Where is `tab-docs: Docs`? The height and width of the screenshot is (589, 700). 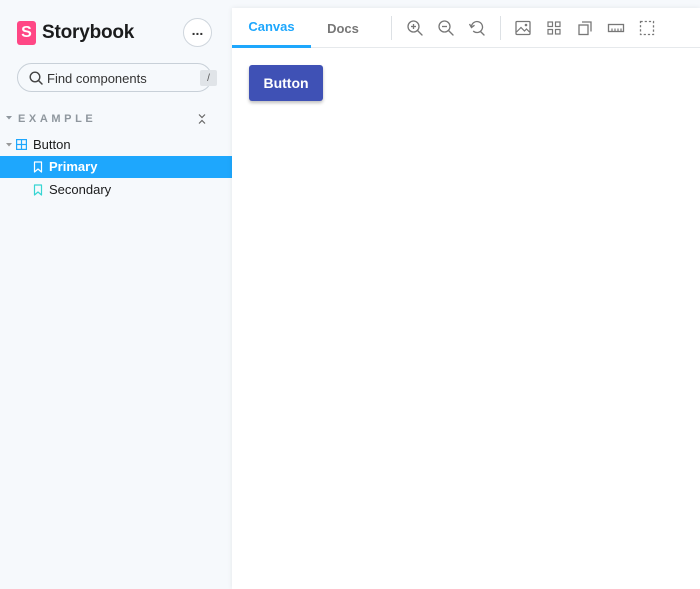
tab-docs: Docs is located at coordinates (343, 28).